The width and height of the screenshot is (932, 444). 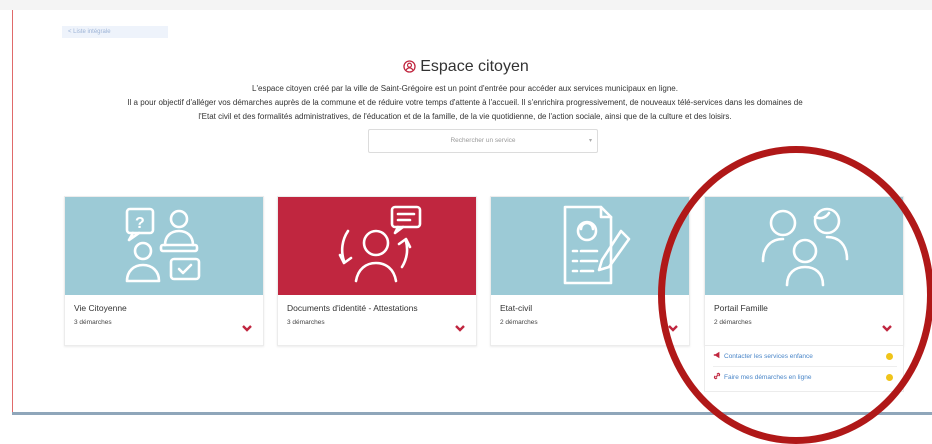 What do you see at coordinates (466, 5) in the screenshot?
I see `top-bar` at bounding box center [466, 5].